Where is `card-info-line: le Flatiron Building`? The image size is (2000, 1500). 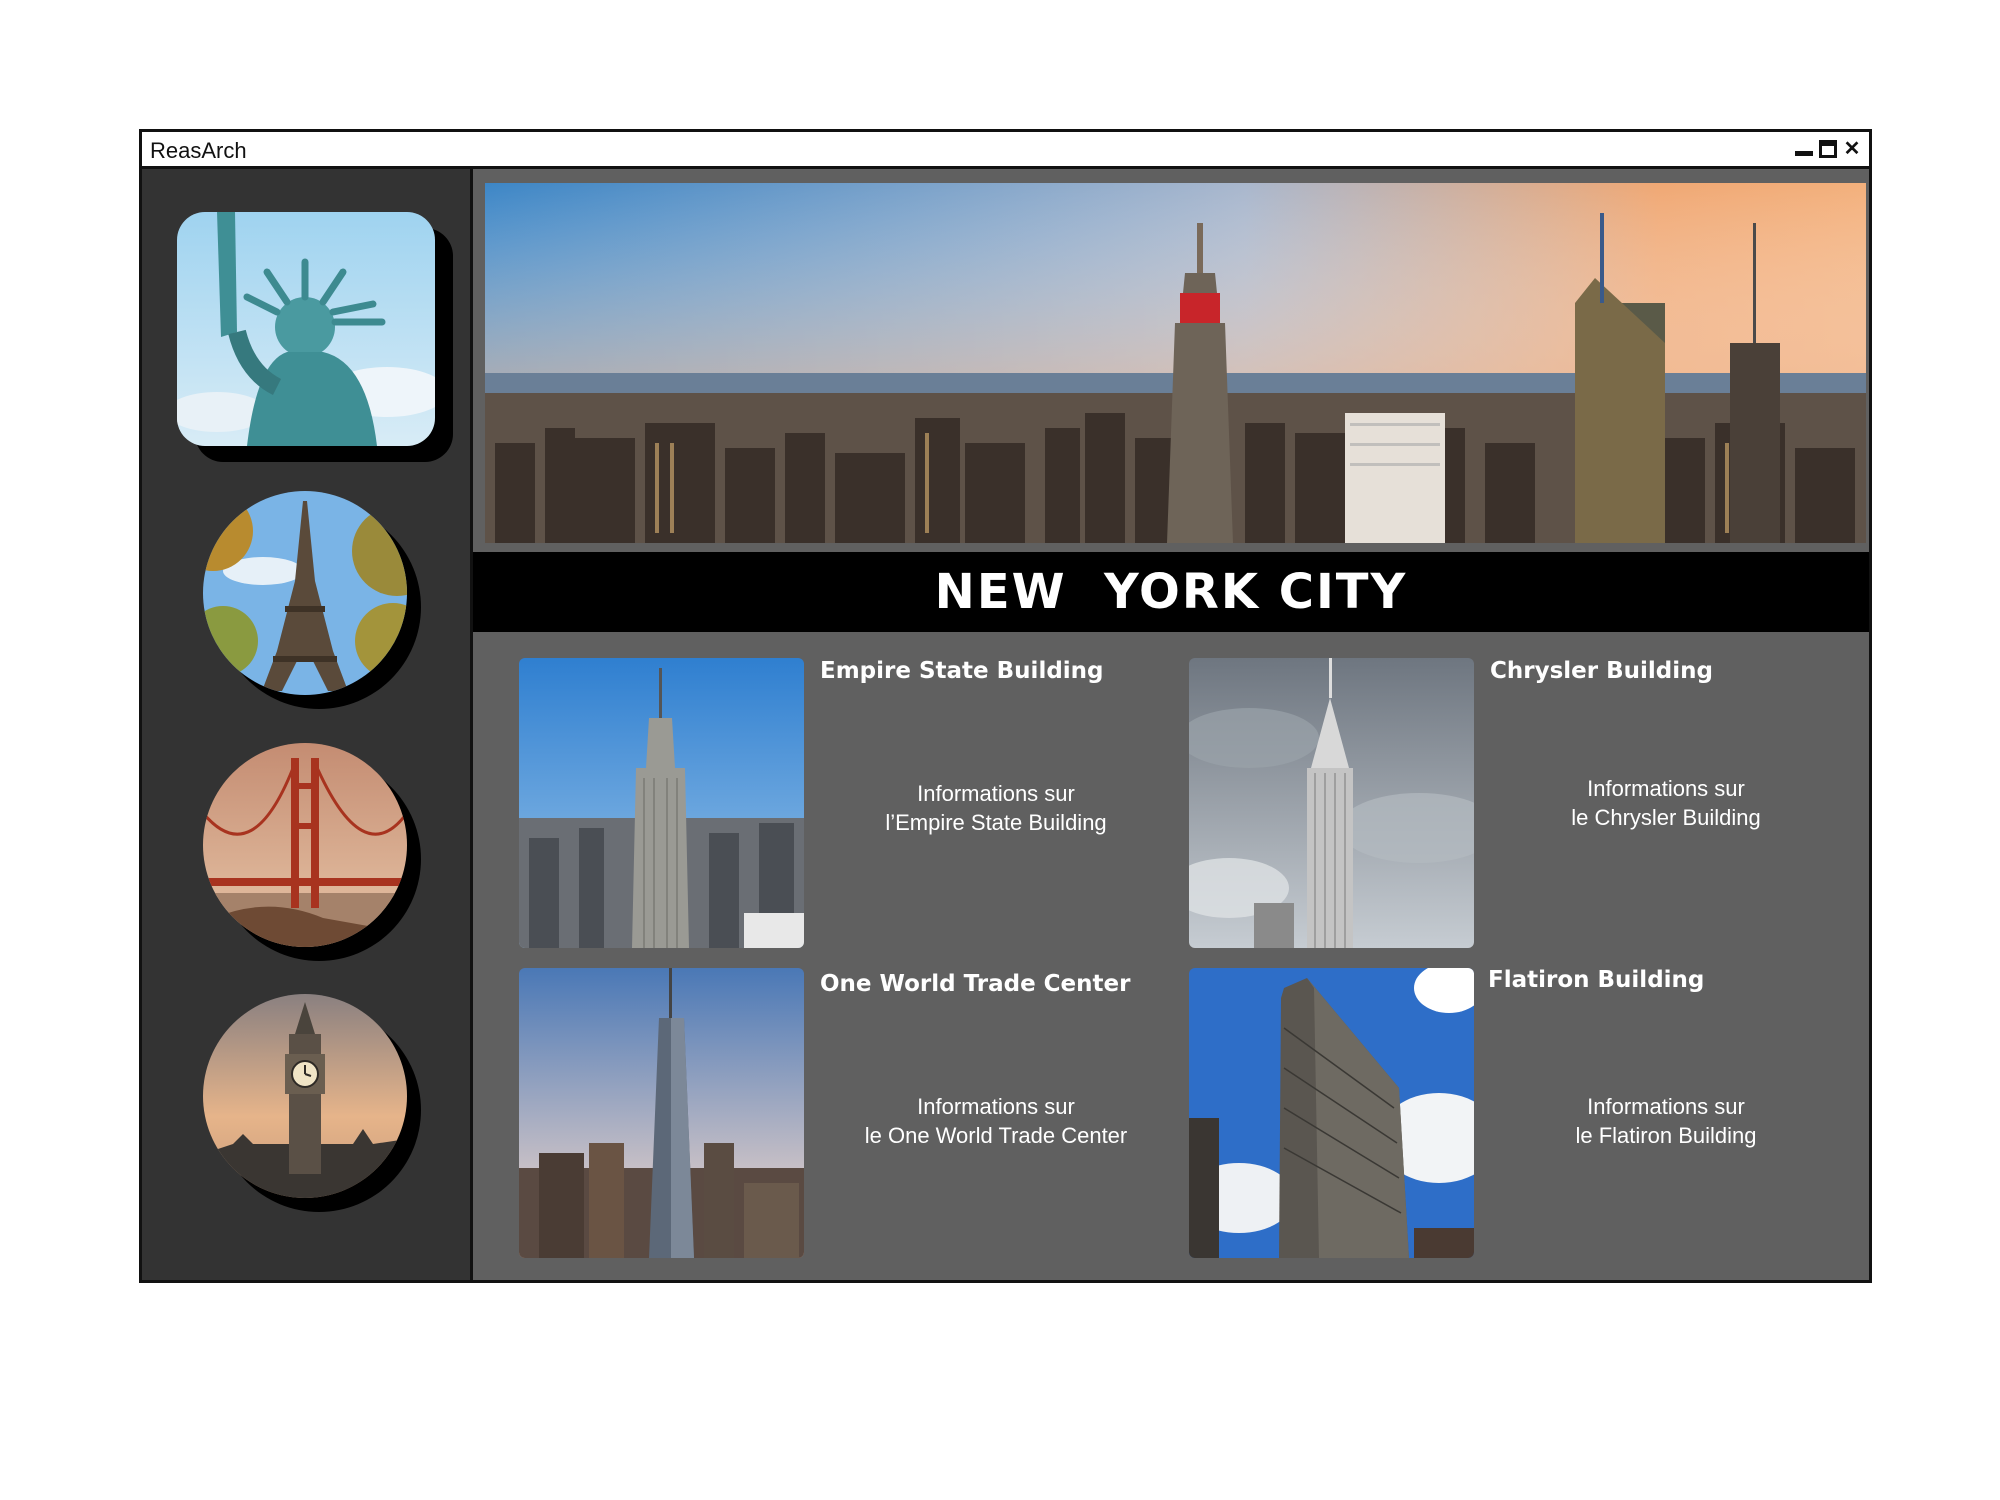
card-info-line: le Flatiron Building is located at coordinates (1666, 1135).